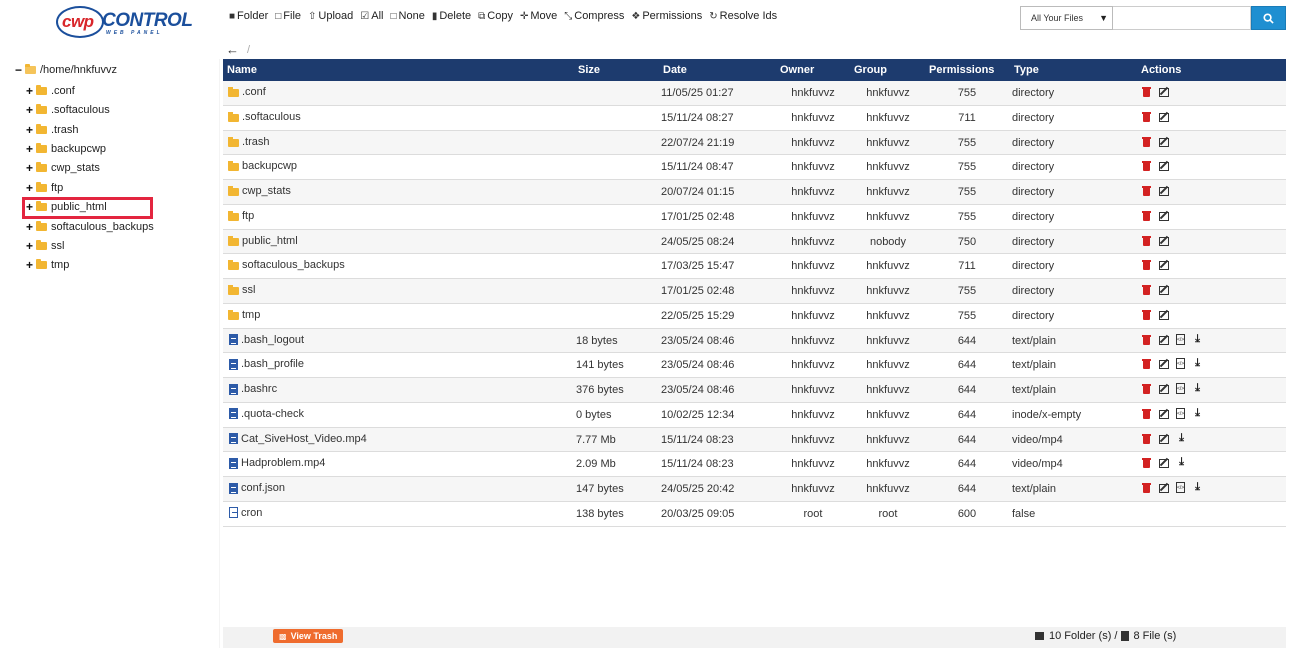 This screenshot has width=1292, height=648. I want to click on view-trash-button: ▩ View Trash, so click(308, 636).